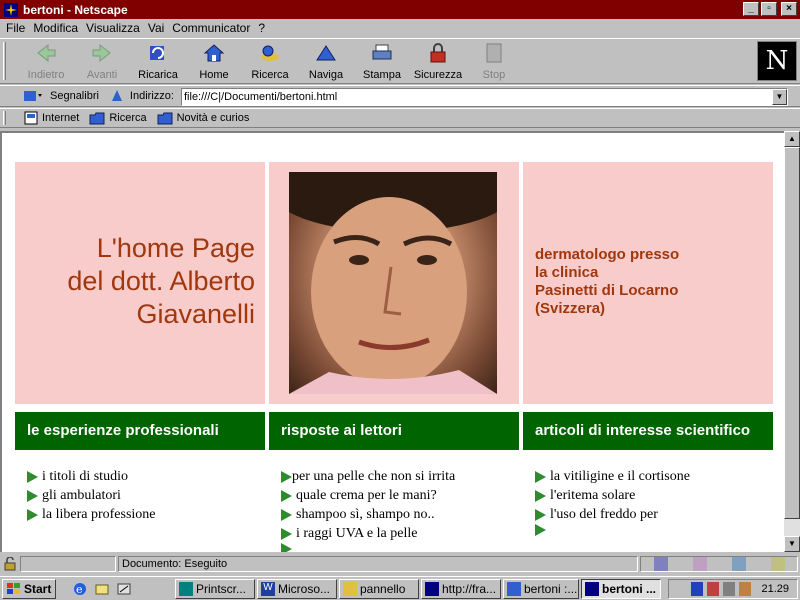  What do you see at coordinates (592, 495) in the screenshot?
I see `link-text: l'eritema solare` at bounding box center [592, 495].